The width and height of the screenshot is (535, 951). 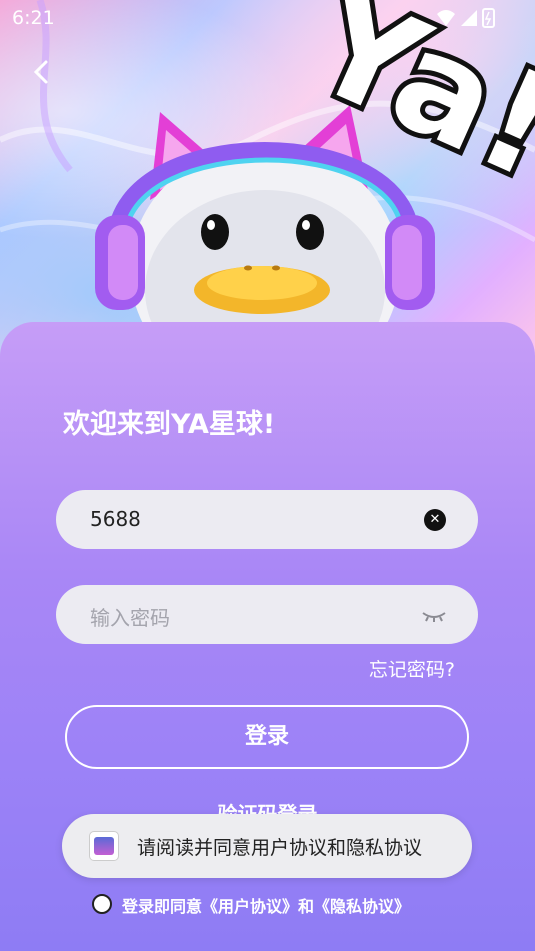 I want to click on back-button, so click(x=42, y=72).